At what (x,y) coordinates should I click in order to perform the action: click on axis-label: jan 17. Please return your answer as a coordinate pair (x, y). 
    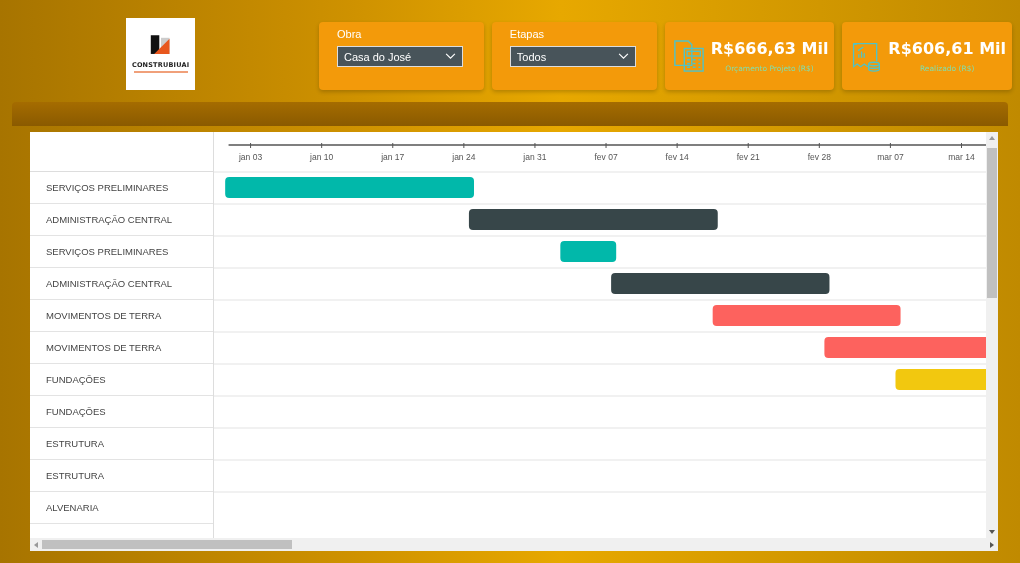
    Looking at the image, I should click on (393, 157).